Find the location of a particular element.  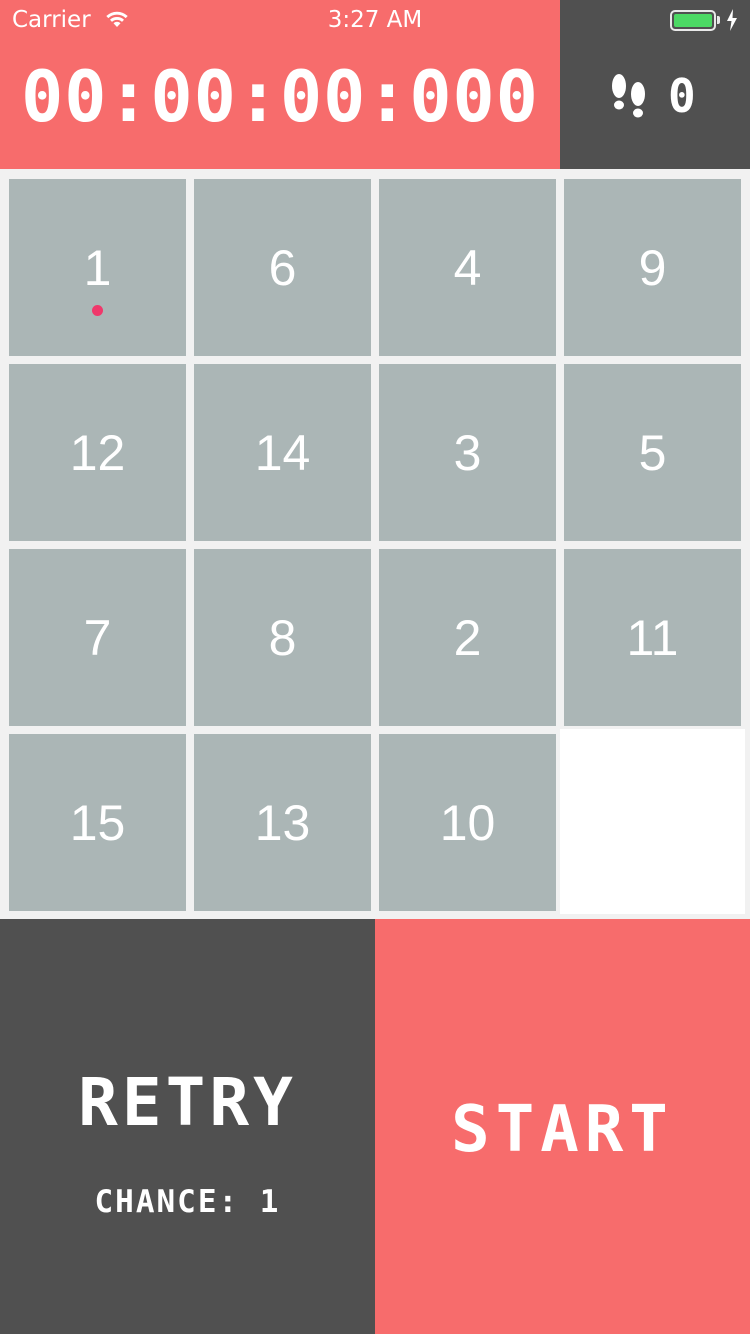

tile-label: 12 is located at coordinates (97, 452).